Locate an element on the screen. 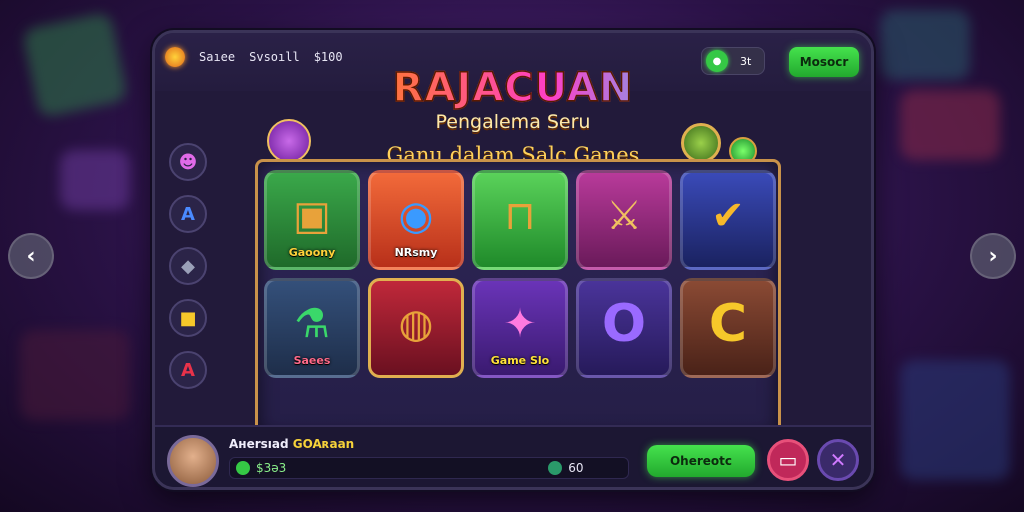 The image size is (1024, 512). sidebar-item-letter-a: A is located at coordinates (188, 214).